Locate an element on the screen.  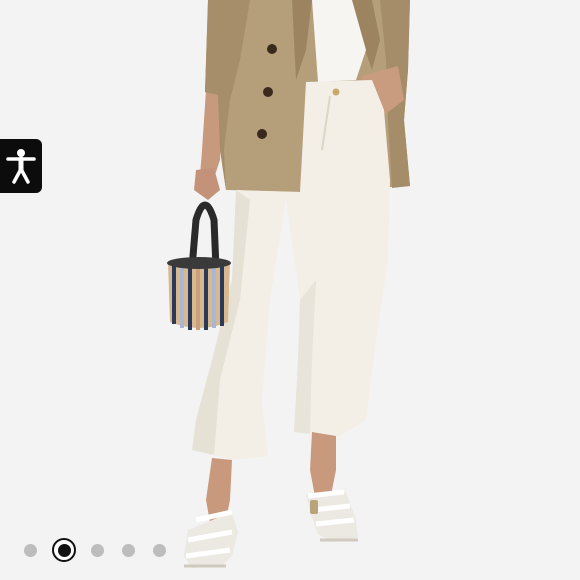
gallery-pagination is located at coordinates (104, 550).